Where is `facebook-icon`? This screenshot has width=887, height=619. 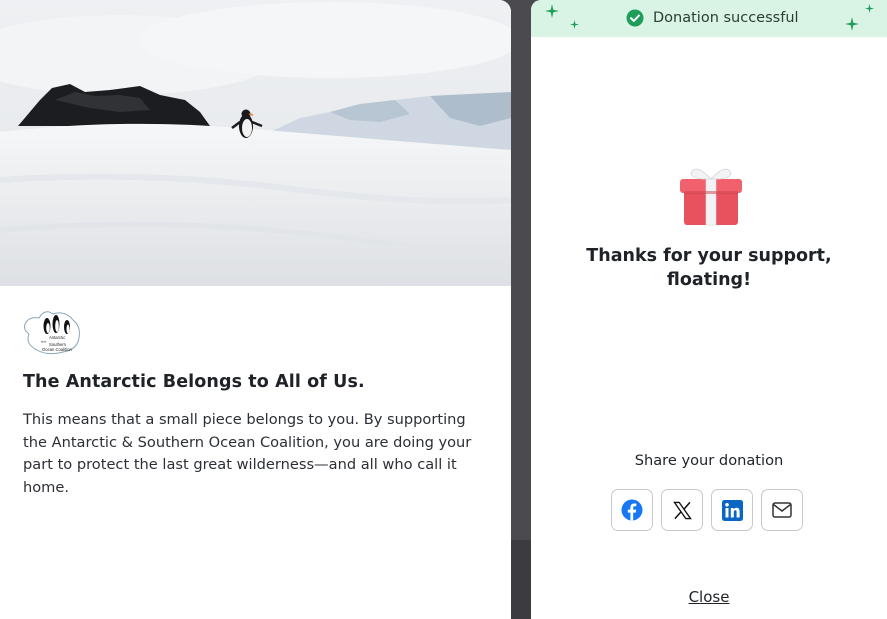 facebook-icon is located at coordinates (632, 510).